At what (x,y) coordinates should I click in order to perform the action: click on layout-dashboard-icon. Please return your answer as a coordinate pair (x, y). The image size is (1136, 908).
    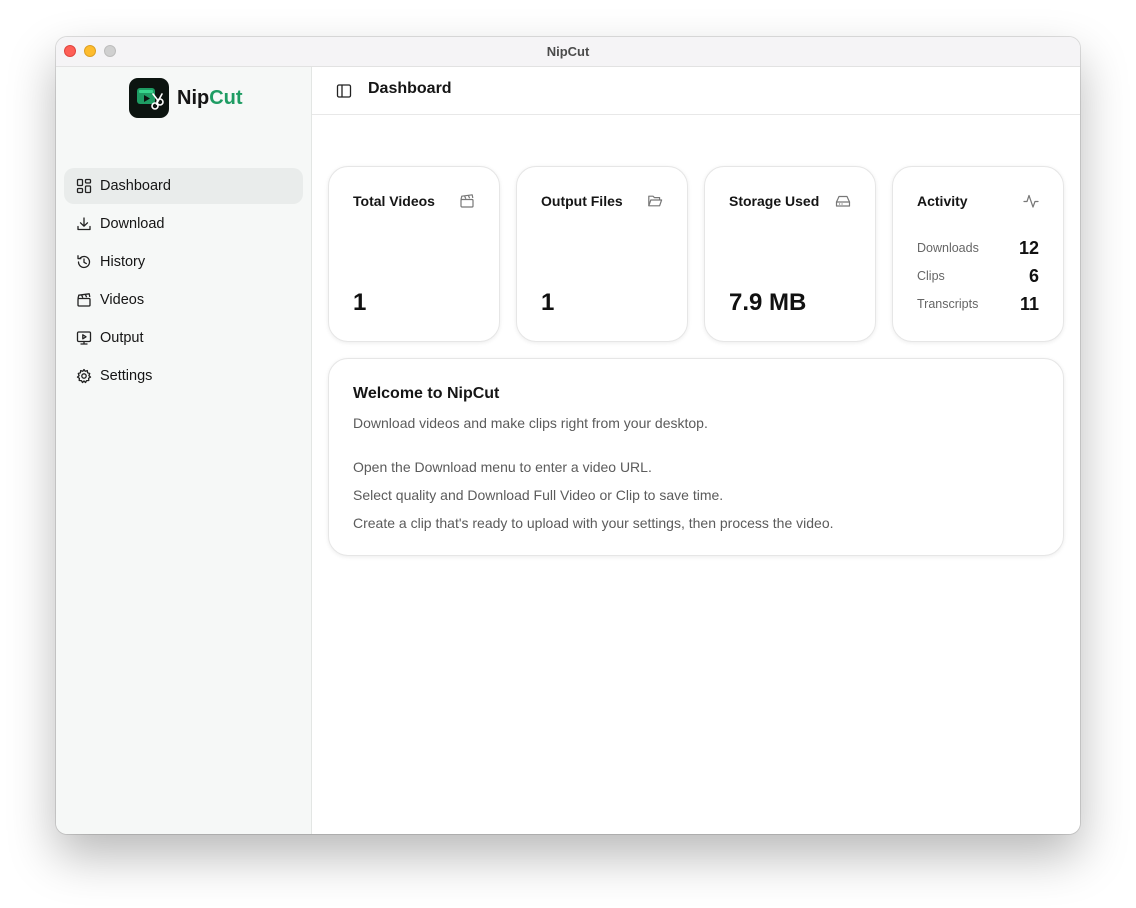
    Looking at the image, I should click on (84, 186).